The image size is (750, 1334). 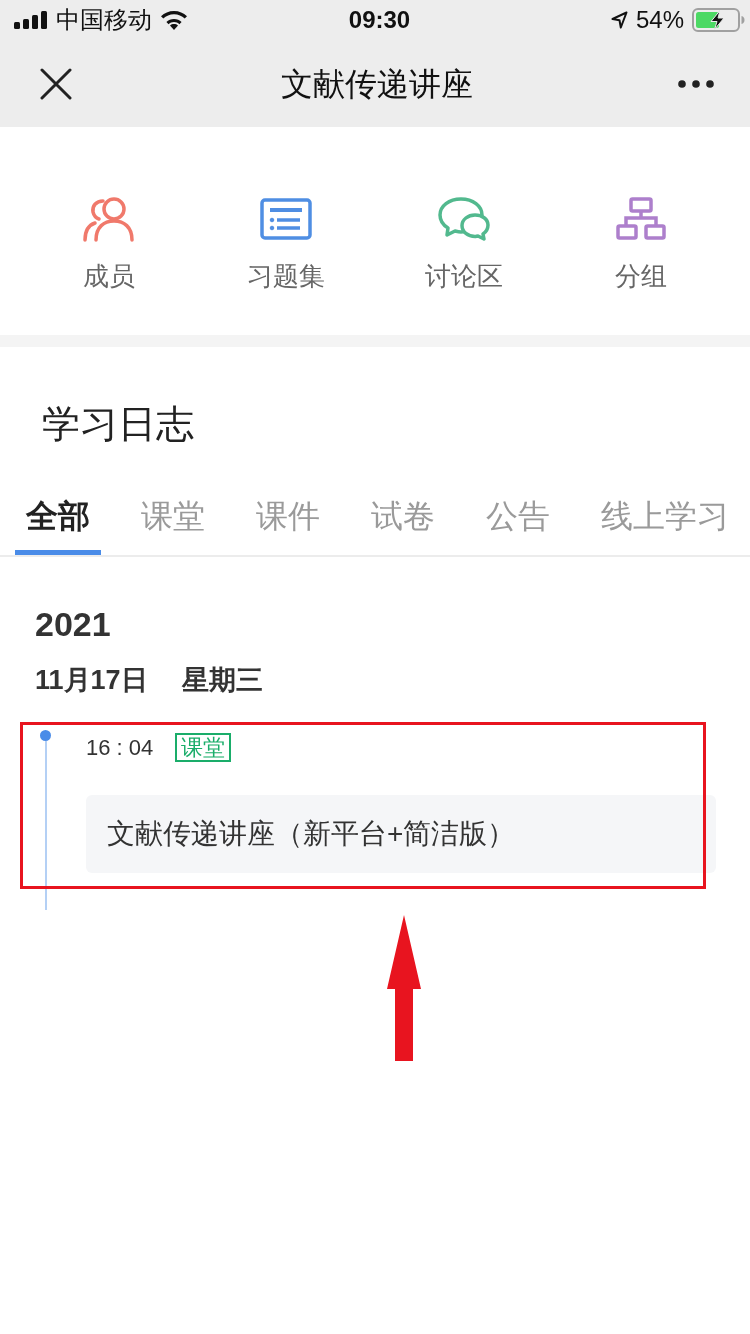 What do you see at coordinates (58, 525) in the screenshot?
I see `filter-tab: 全部` at bounding box center [58, 525].